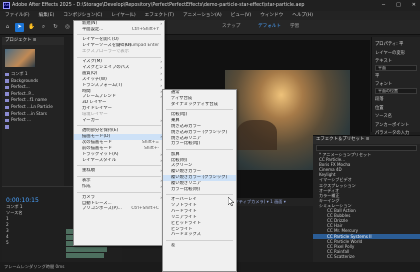 This screenshot has height=272, width=420. Describe the element at coordinates (294, 26) in the screenshot. I see `workspace-learn: 学習` at that location.